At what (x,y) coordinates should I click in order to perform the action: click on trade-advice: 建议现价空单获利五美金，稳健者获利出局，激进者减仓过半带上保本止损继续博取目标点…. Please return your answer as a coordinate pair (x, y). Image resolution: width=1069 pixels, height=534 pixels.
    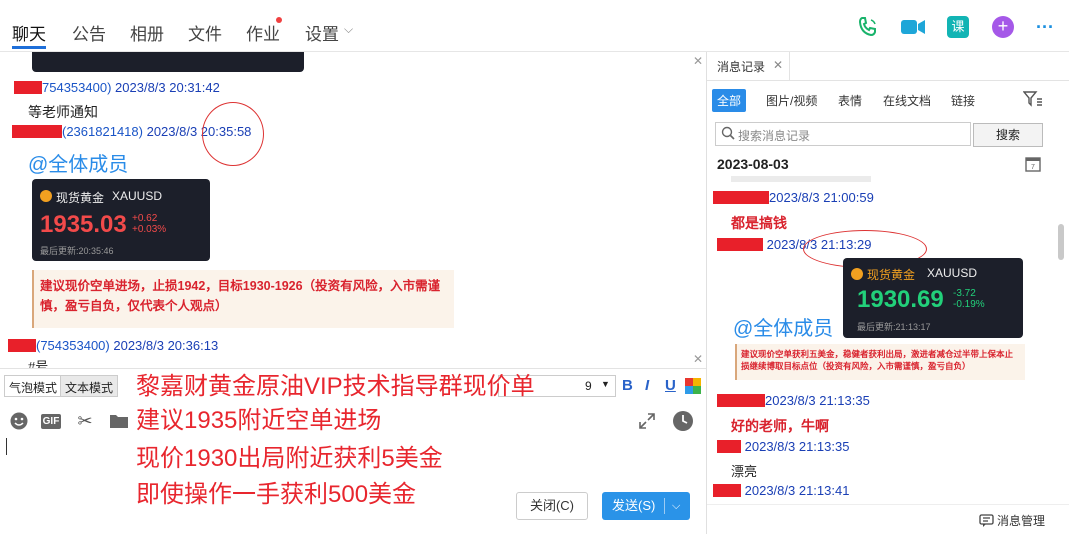
    Looking at the image, I should click on (880, 362).